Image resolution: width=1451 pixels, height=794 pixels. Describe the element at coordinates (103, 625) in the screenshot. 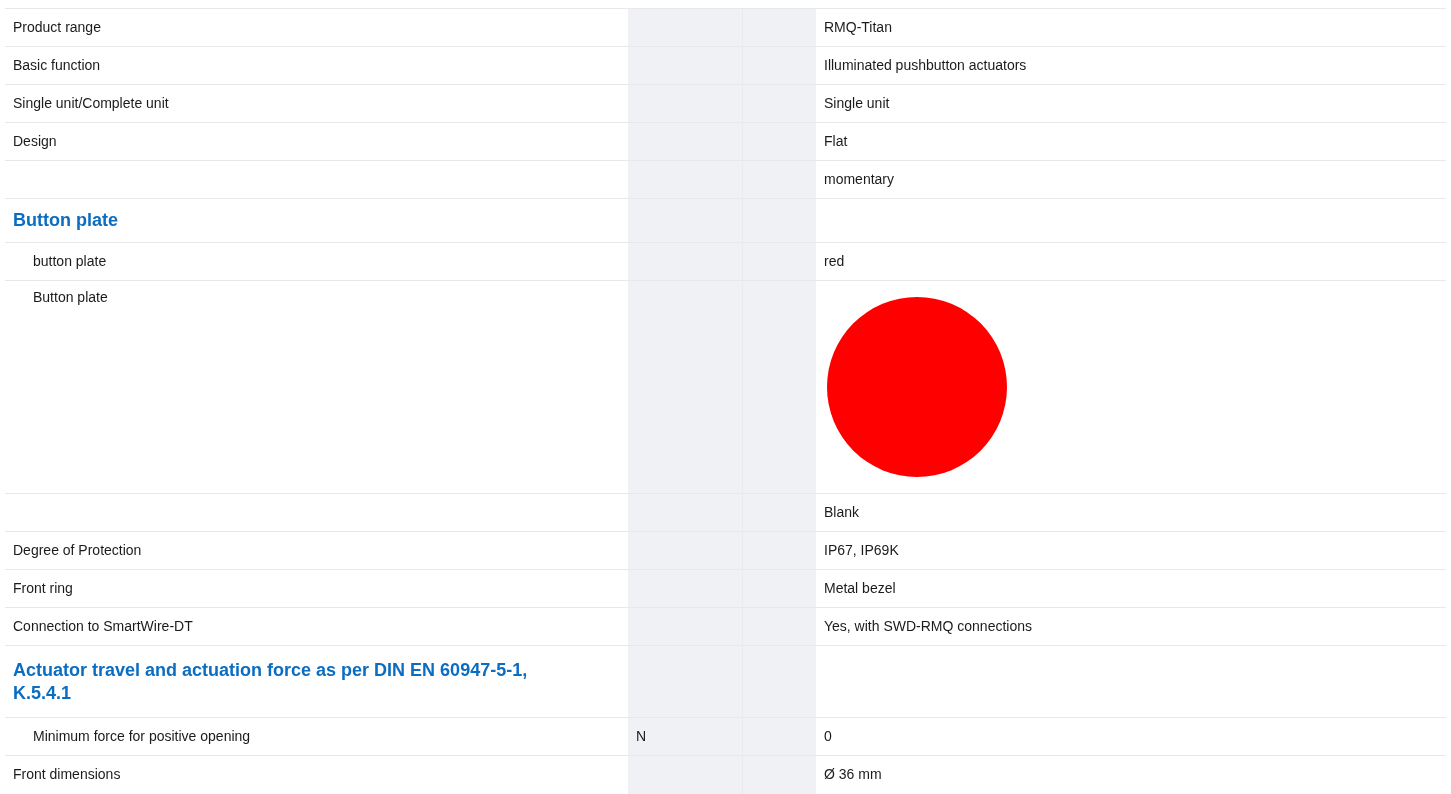

I see `property-label: Connection to SmartWire-DT` at that location.